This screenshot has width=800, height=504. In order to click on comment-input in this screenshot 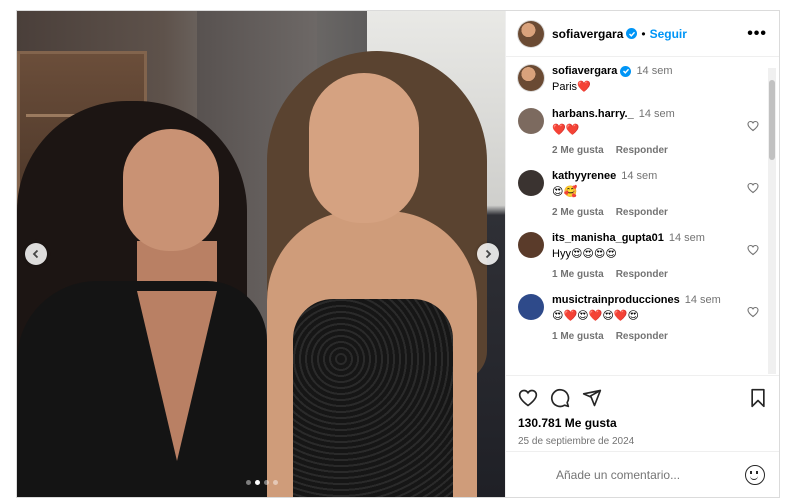, I will do `click(650, 474)`.